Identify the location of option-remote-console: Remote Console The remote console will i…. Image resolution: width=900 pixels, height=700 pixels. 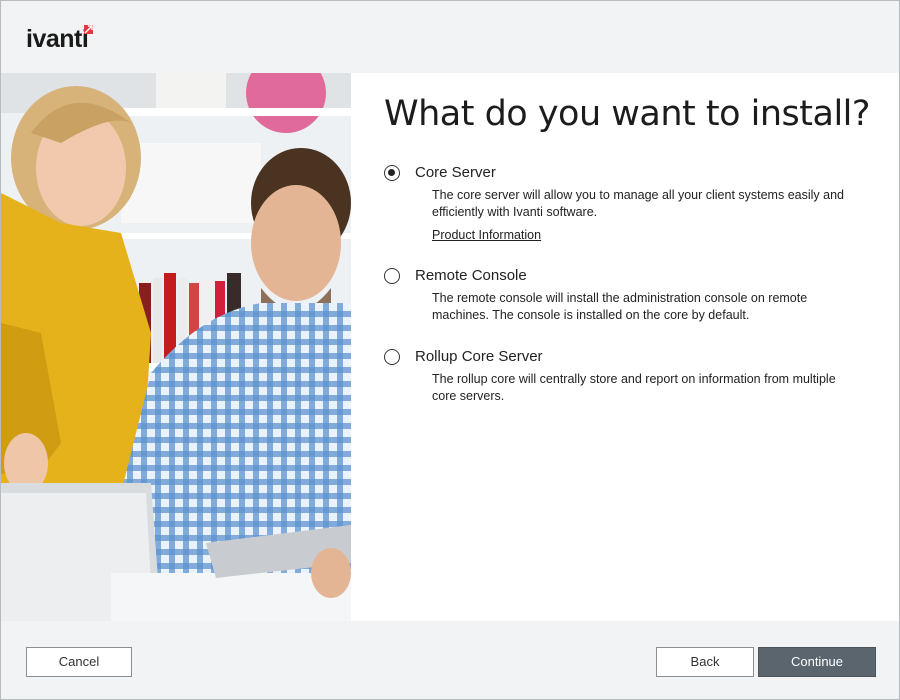
(624, 295).